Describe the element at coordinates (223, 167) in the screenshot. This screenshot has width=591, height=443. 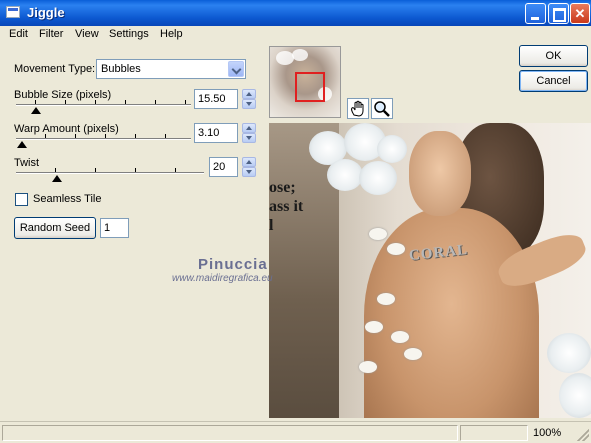
I see `twist-input: 20` at that location.